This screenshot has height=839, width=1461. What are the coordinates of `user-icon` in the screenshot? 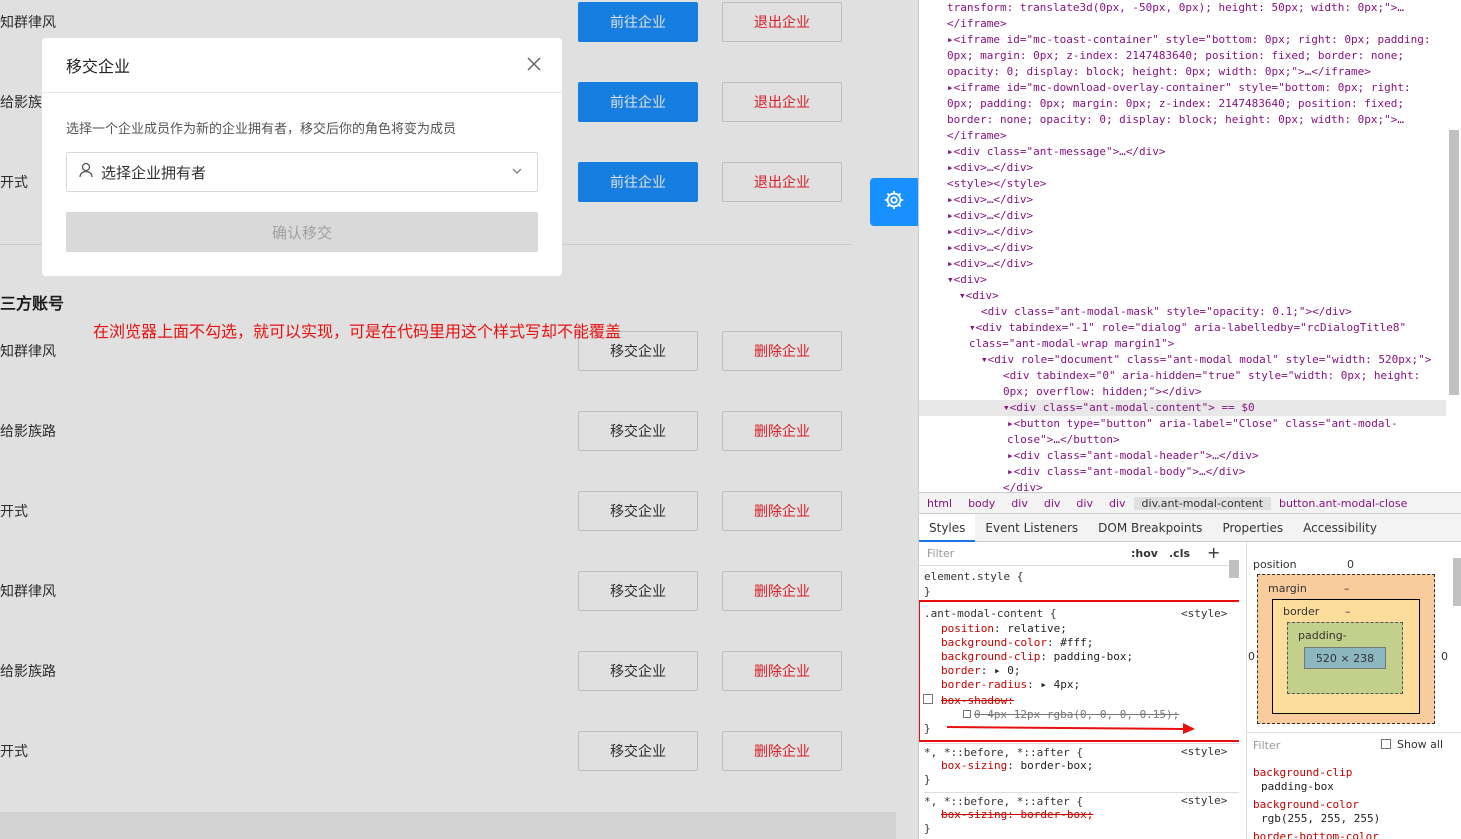 It's located at (86, 172).